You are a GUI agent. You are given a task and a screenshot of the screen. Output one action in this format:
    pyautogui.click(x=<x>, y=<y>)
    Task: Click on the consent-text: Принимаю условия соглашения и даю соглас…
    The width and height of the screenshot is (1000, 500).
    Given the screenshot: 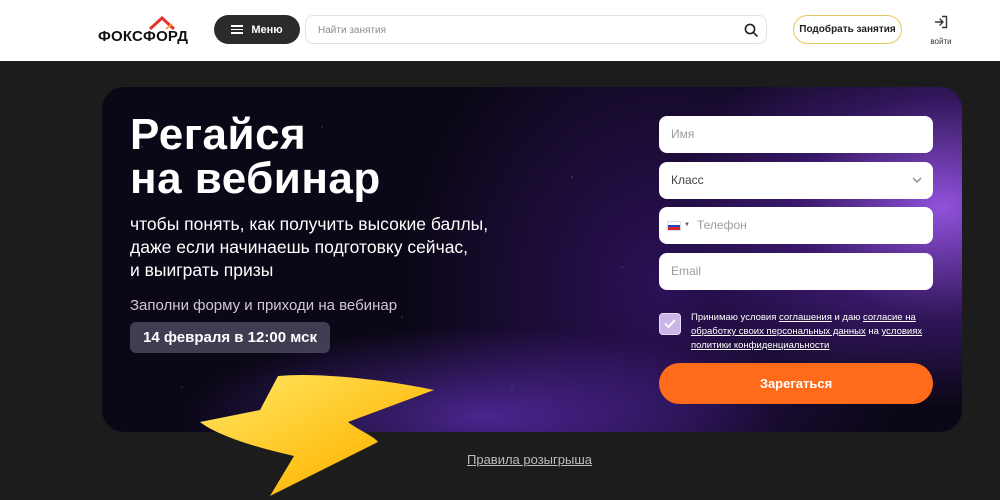 What is the action you would take?
    pyautogui.click(x=821, y=332)
    